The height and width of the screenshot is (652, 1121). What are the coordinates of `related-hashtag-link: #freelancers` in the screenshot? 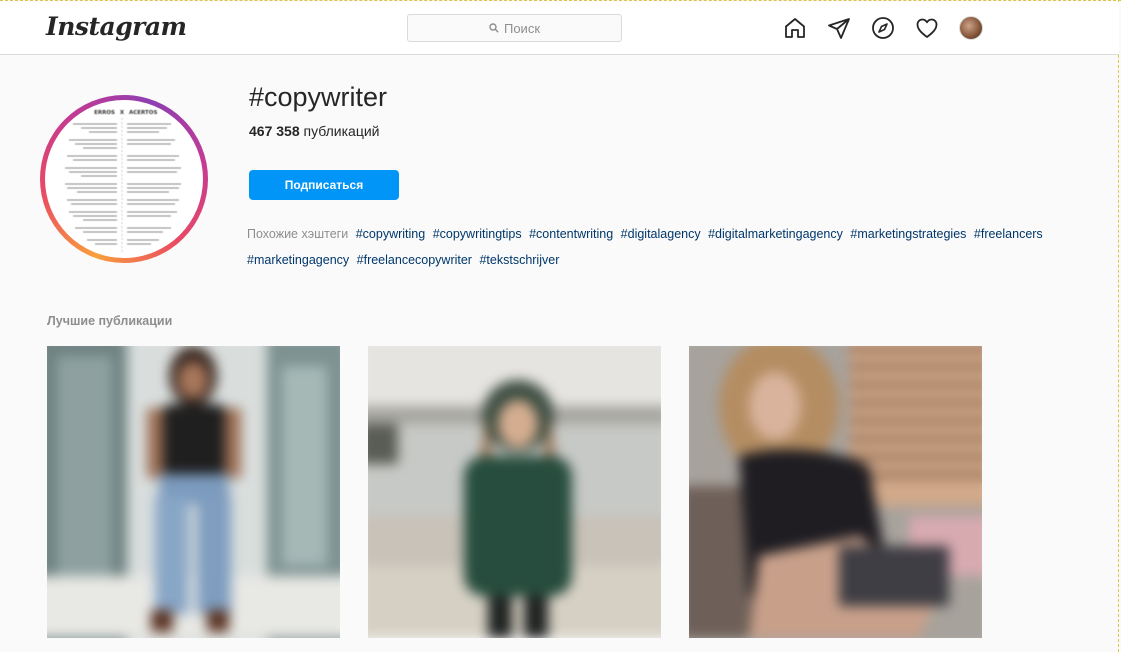 It's located at (1008, 234).